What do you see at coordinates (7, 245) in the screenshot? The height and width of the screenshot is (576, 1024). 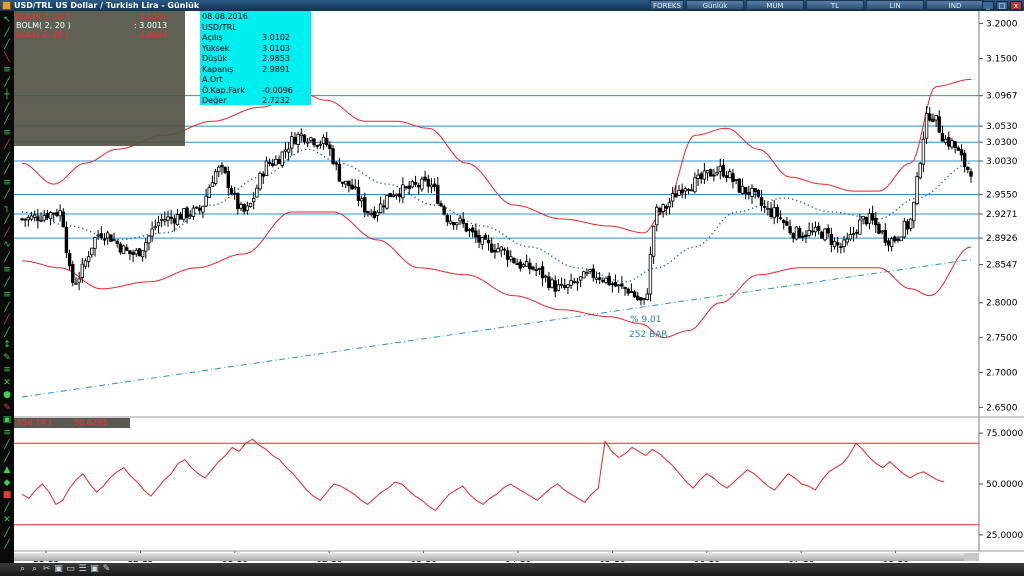 I see `drawing-tool-icon: ∿` at bounding box center [7, 245].